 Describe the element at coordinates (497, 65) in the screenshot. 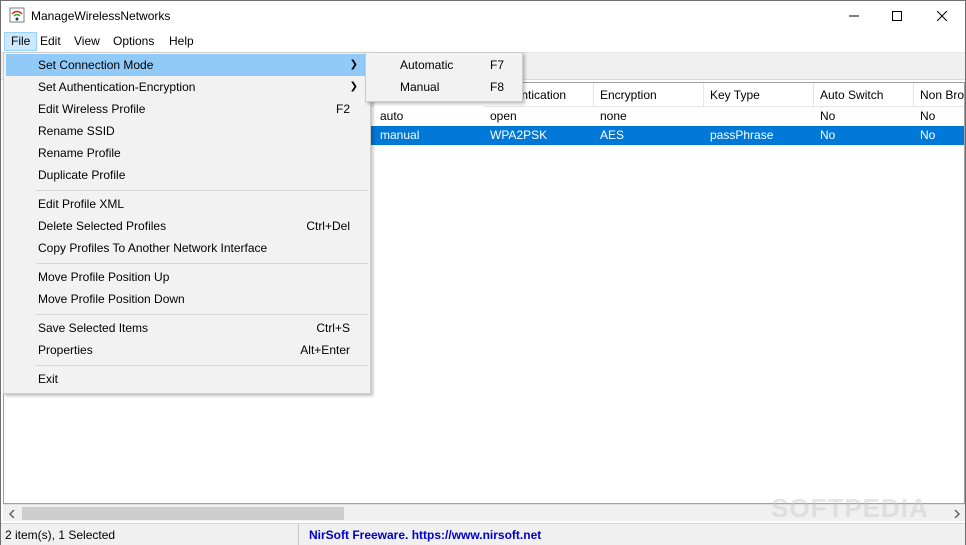

I see `submenu-item-shortcut: F7` at that location.